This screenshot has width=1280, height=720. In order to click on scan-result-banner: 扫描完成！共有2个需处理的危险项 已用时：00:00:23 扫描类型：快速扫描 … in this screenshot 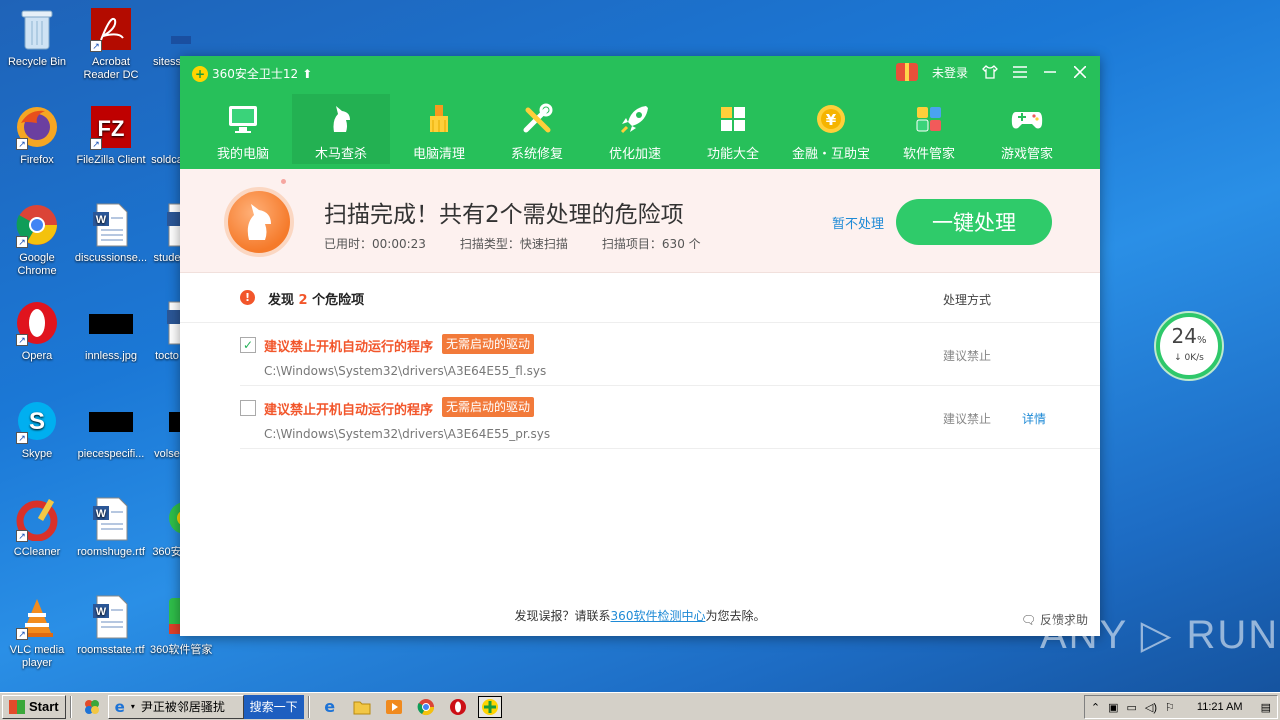, I will do `click(640, 221)`.